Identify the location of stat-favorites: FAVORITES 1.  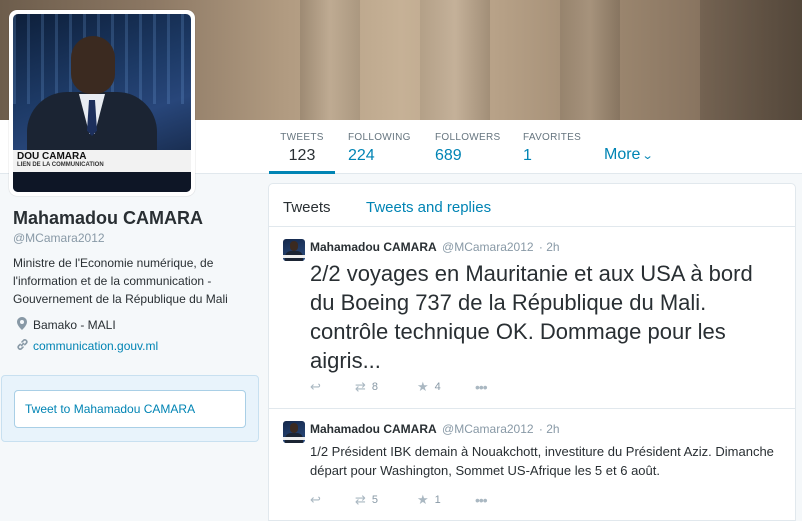
(552, 147).